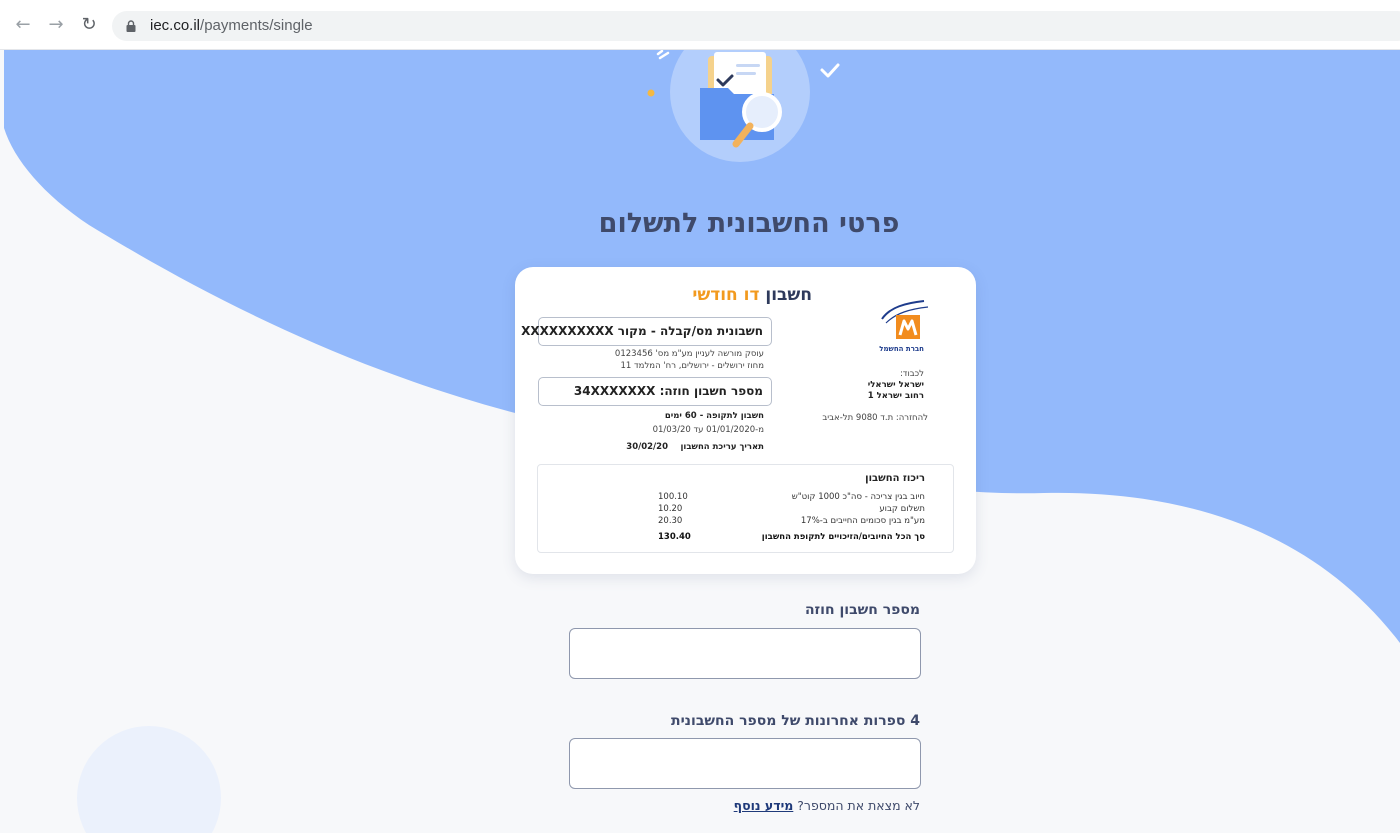  I want to click on return-address: להחזרה: ת.ד 9080 תל-אביב, so click(875, 418).